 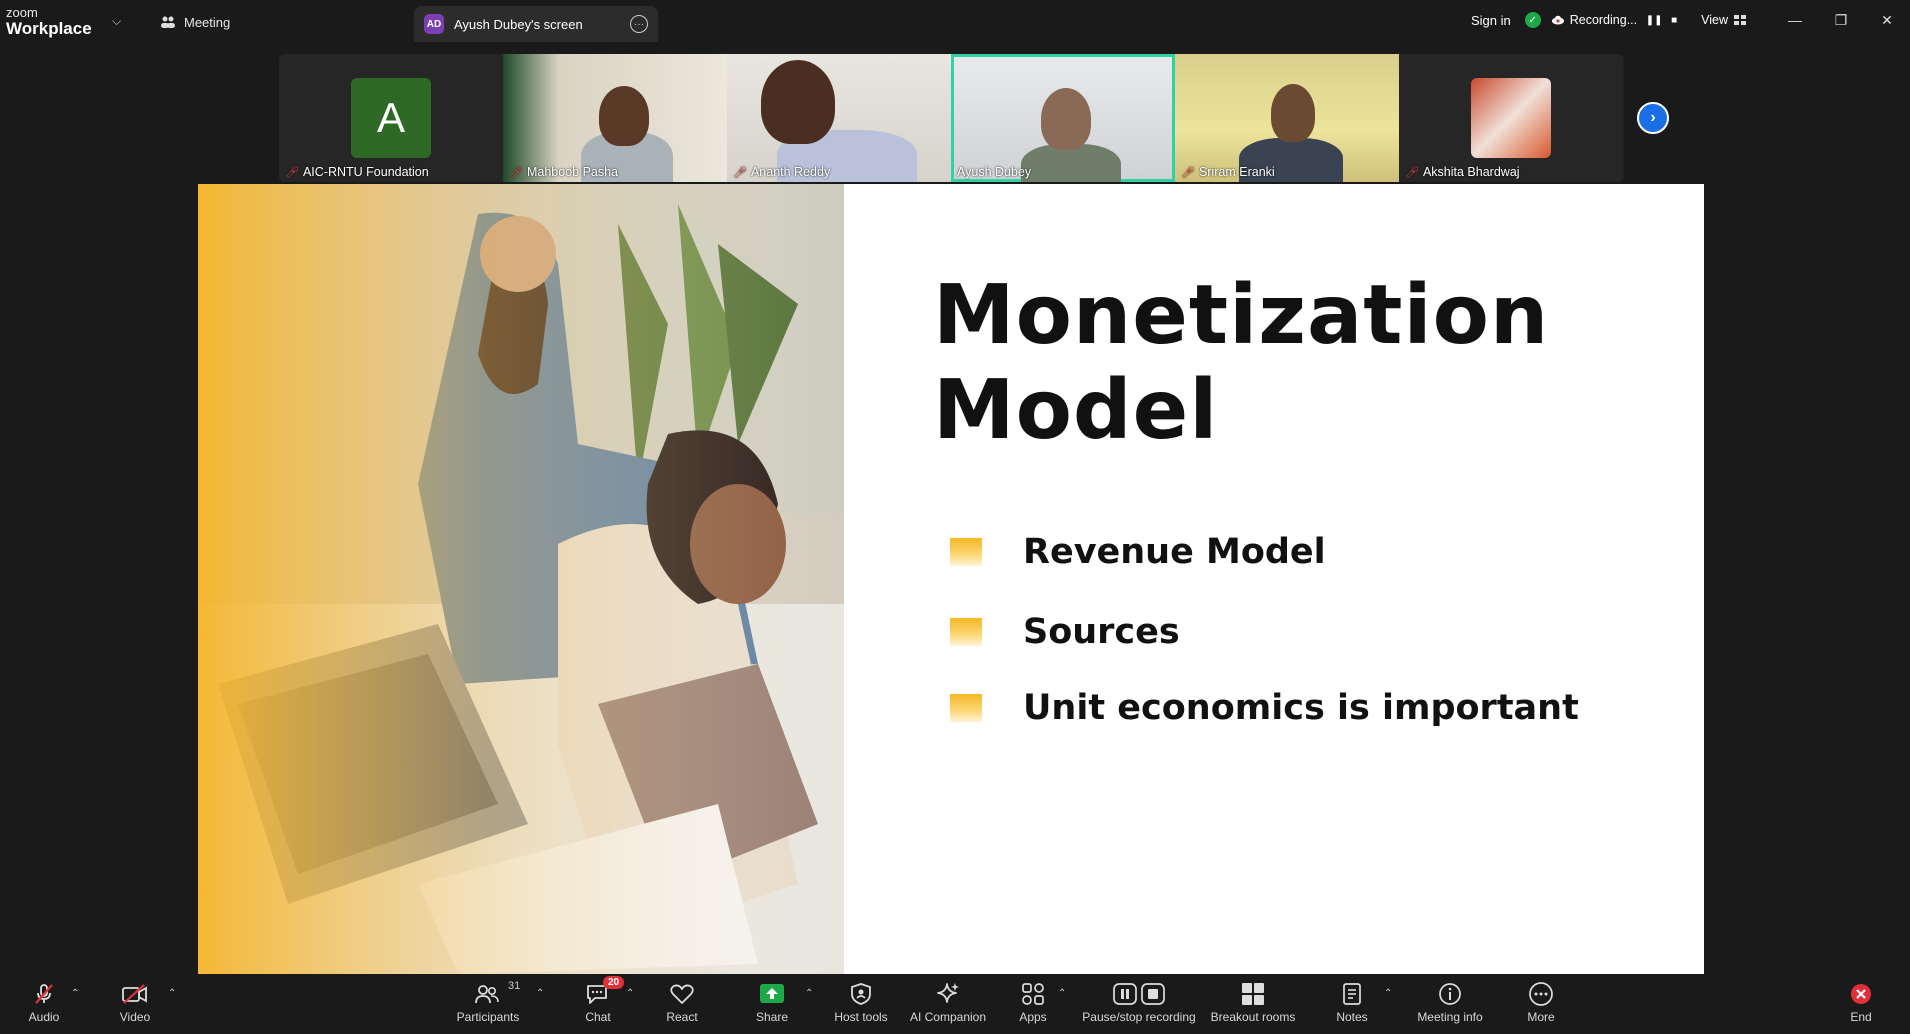 I want to click on participant-tile-active: Ayush Dubey, so click(x=1063, y=118).